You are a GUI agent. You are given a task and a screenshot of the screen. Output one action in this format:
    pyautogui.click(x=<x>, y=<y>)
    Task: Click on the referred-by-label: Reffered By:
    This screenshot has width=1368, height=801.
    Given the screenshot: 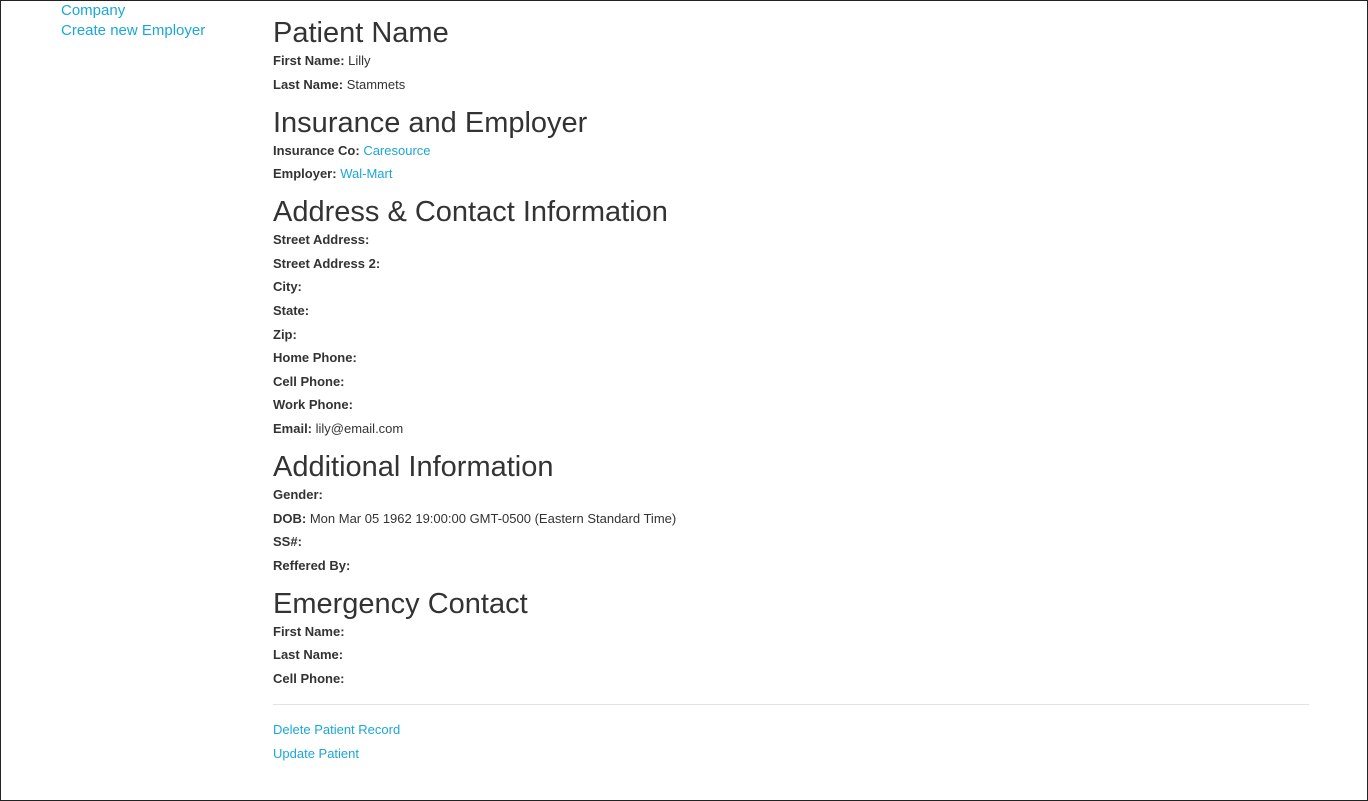 What is the action you would take?
    pyautogui.click(x=312, y=565)
    